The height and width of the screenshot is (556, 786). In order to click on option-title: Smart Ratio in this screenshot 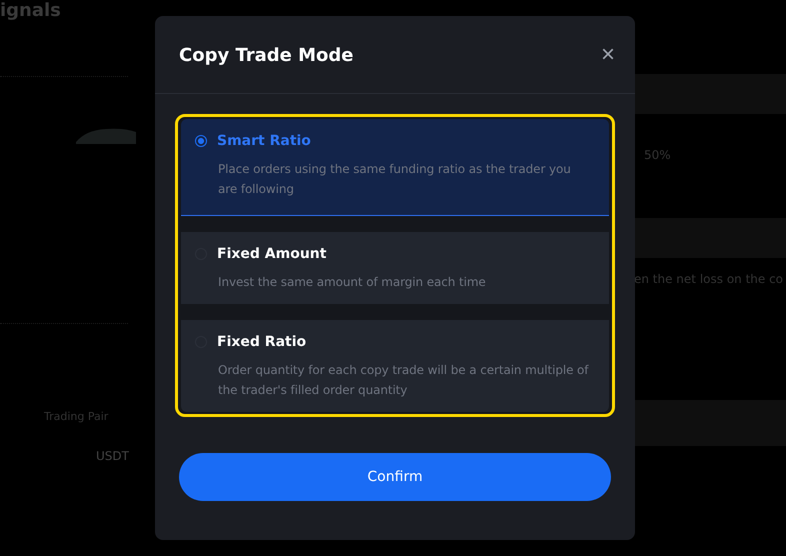, I will do `click(264, 141)`.